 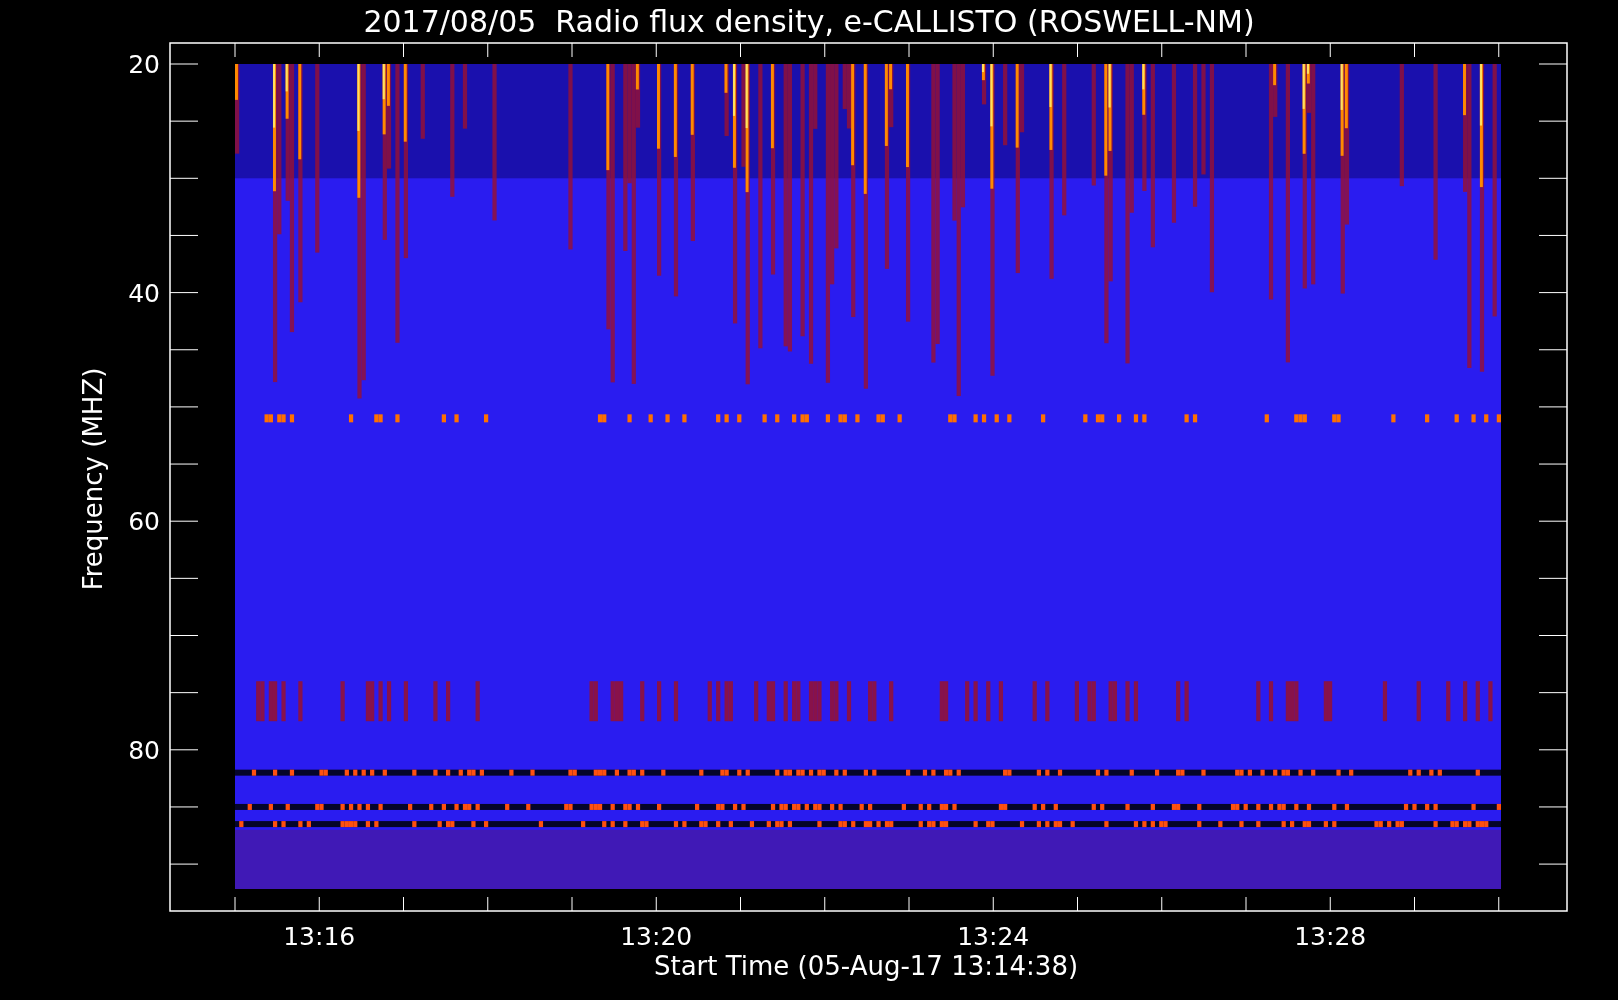 What do you see at coordinates (809, 21) in the screenshot?
I see `chart-title: 2017/08/05 Radio flux density, e-CALLISTO (ROSWELL-NM)` at bounding box center [809, 21].